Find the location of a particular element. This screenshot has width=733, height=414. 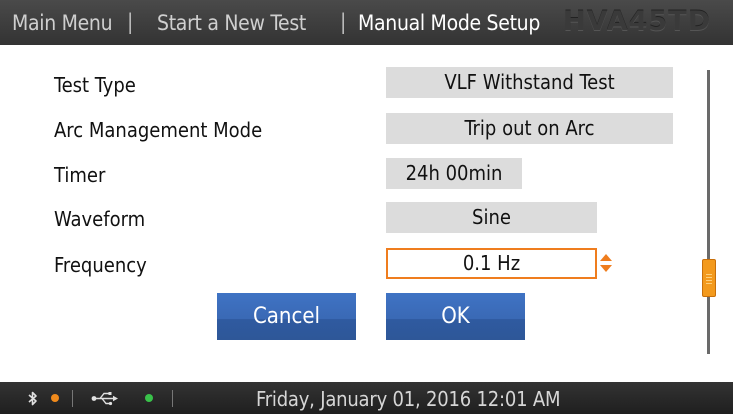

bluetooth-icon is located at coordinates (32, 398).